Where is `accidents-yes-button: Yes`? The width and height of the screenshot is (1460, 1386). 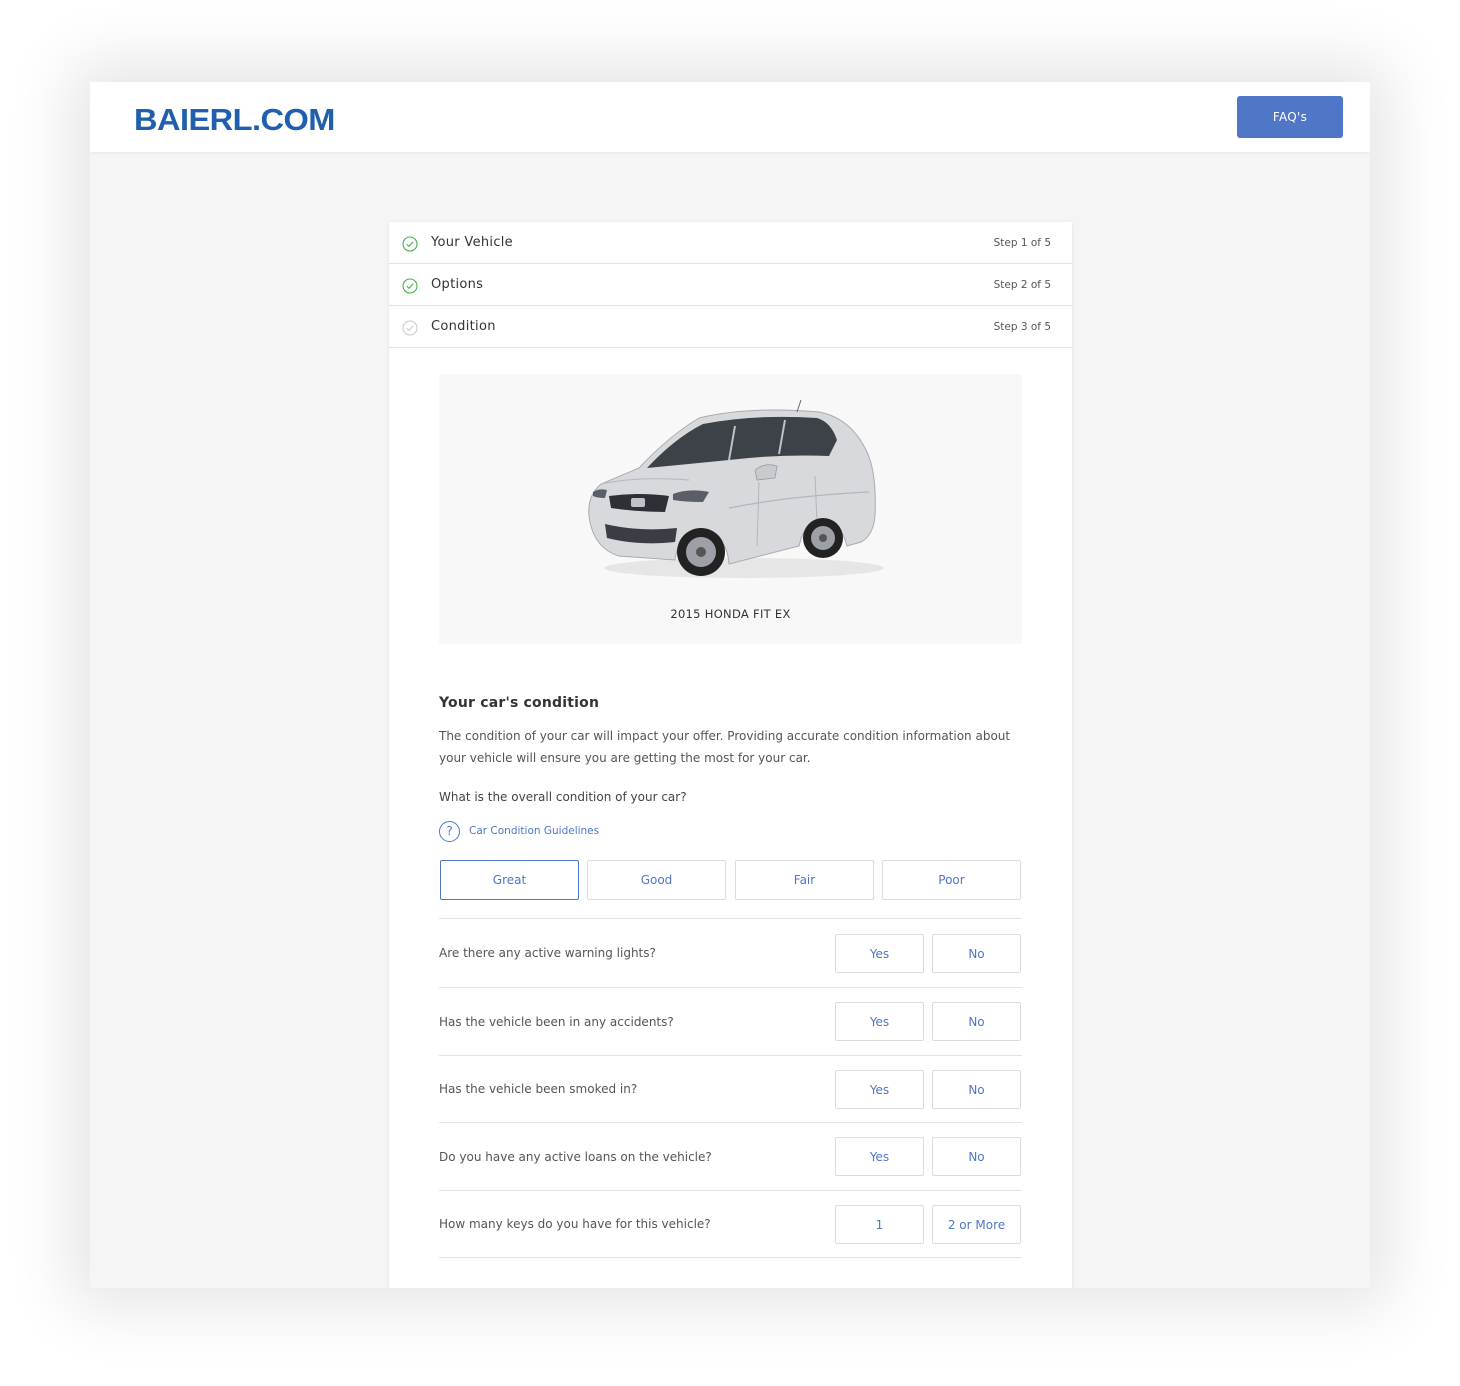 accidents-yes-button: Yes is located at coordinates (879, 1021).